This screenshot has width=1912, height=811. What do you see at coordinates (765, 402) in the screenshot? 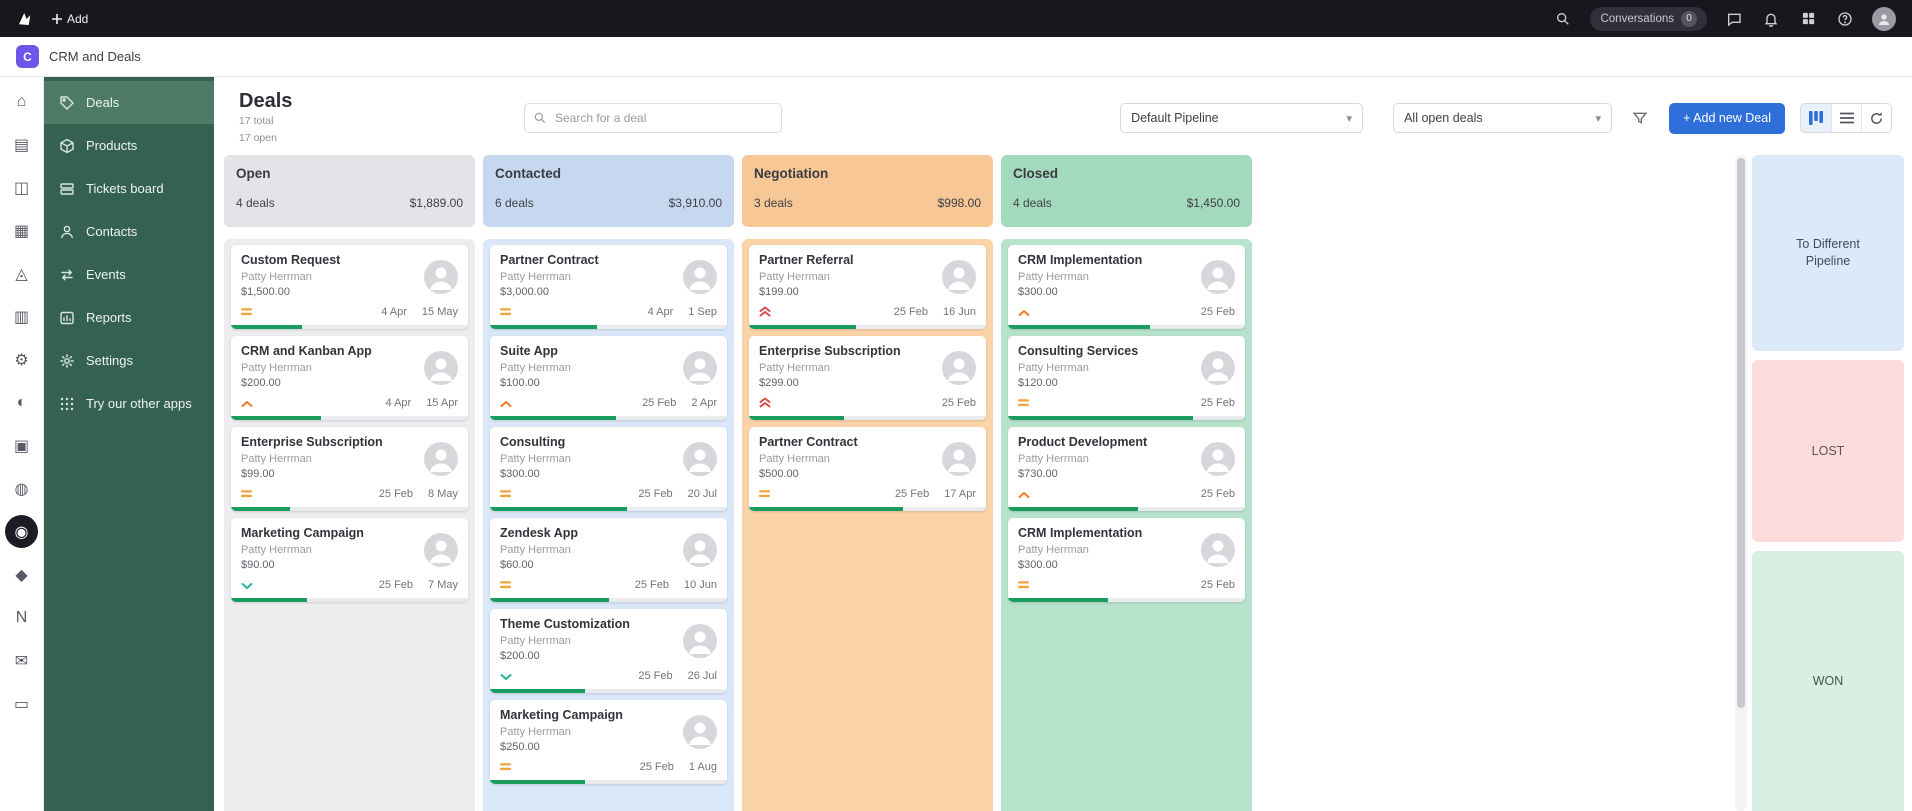
I see `deal-priority-icon` at bounding box center [765, 402].